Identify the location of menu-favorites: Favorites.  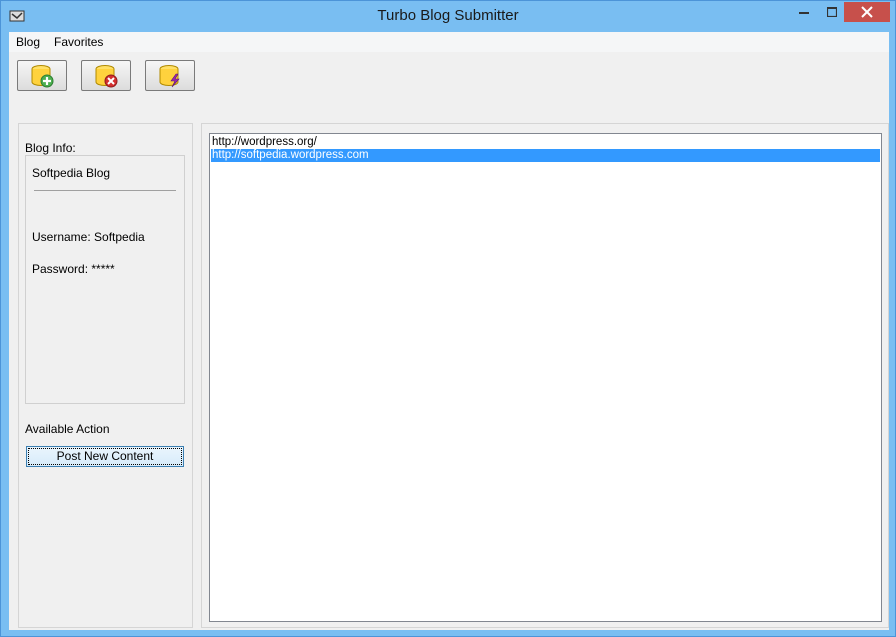
(78, 42).